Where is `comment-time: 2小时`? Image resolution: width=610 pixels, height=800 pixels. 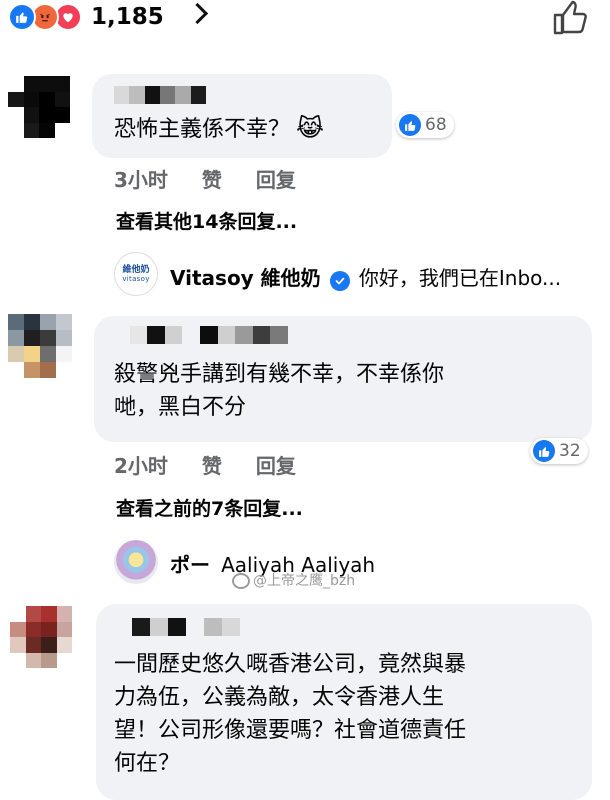 comment-time: 2小时 is located at coordinates (141, 466).